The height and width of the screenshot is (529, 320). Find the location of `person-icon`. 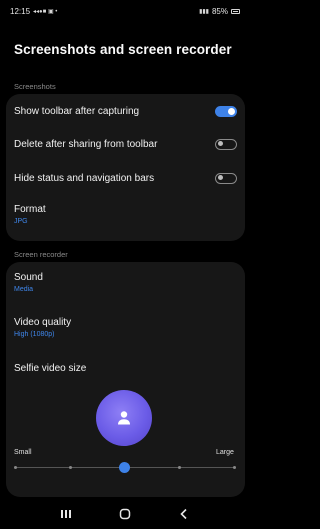

person-icon is located at coordinates (124, 418).